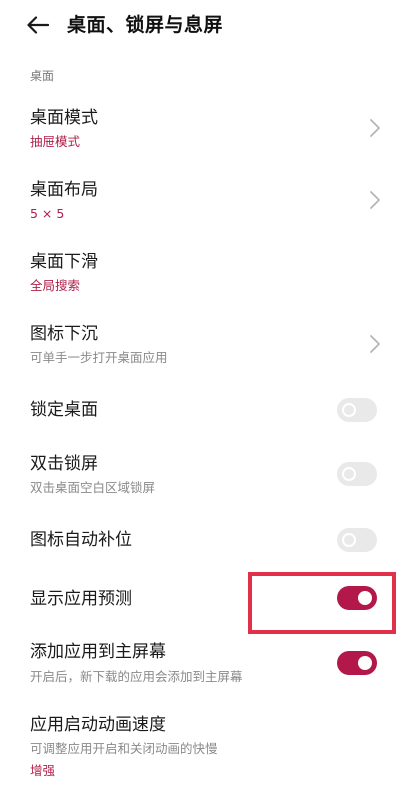 The image size is (419, 799). Describe the element at coordinates (81, 599) in the screenshot. I see `setting-title: 显示应用预测` at that location.